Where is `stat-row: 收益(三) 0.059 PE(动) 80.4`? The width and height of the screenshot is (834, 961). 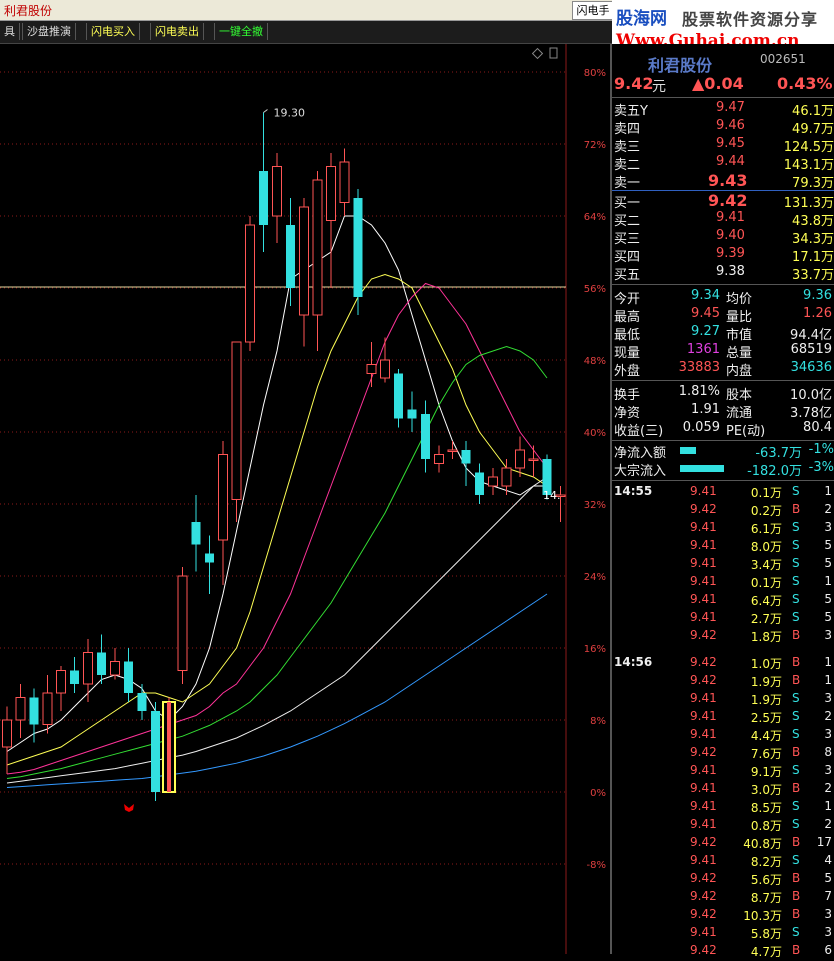 stat-row: 收益(三) 0.059 PE(动) 80.4 is located at coordinates (723, 429).